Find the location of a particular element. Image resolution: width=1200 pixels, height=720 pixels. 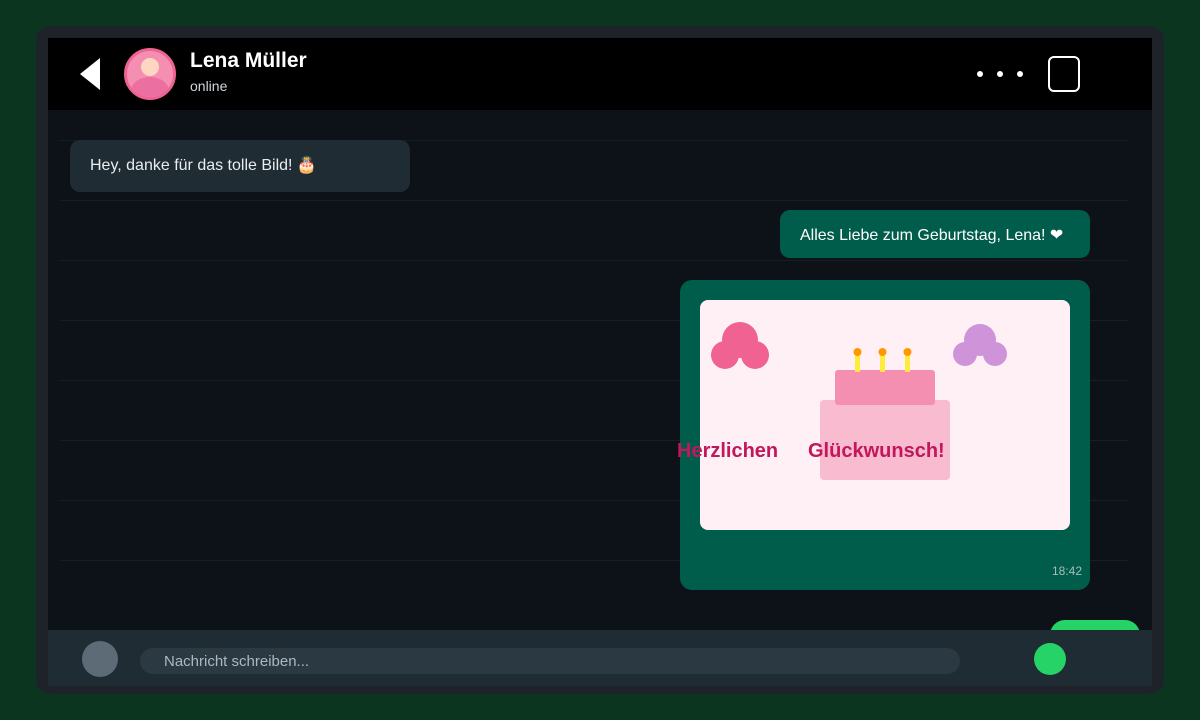

pink-balloons-icon is located at coordinates (740, 345).